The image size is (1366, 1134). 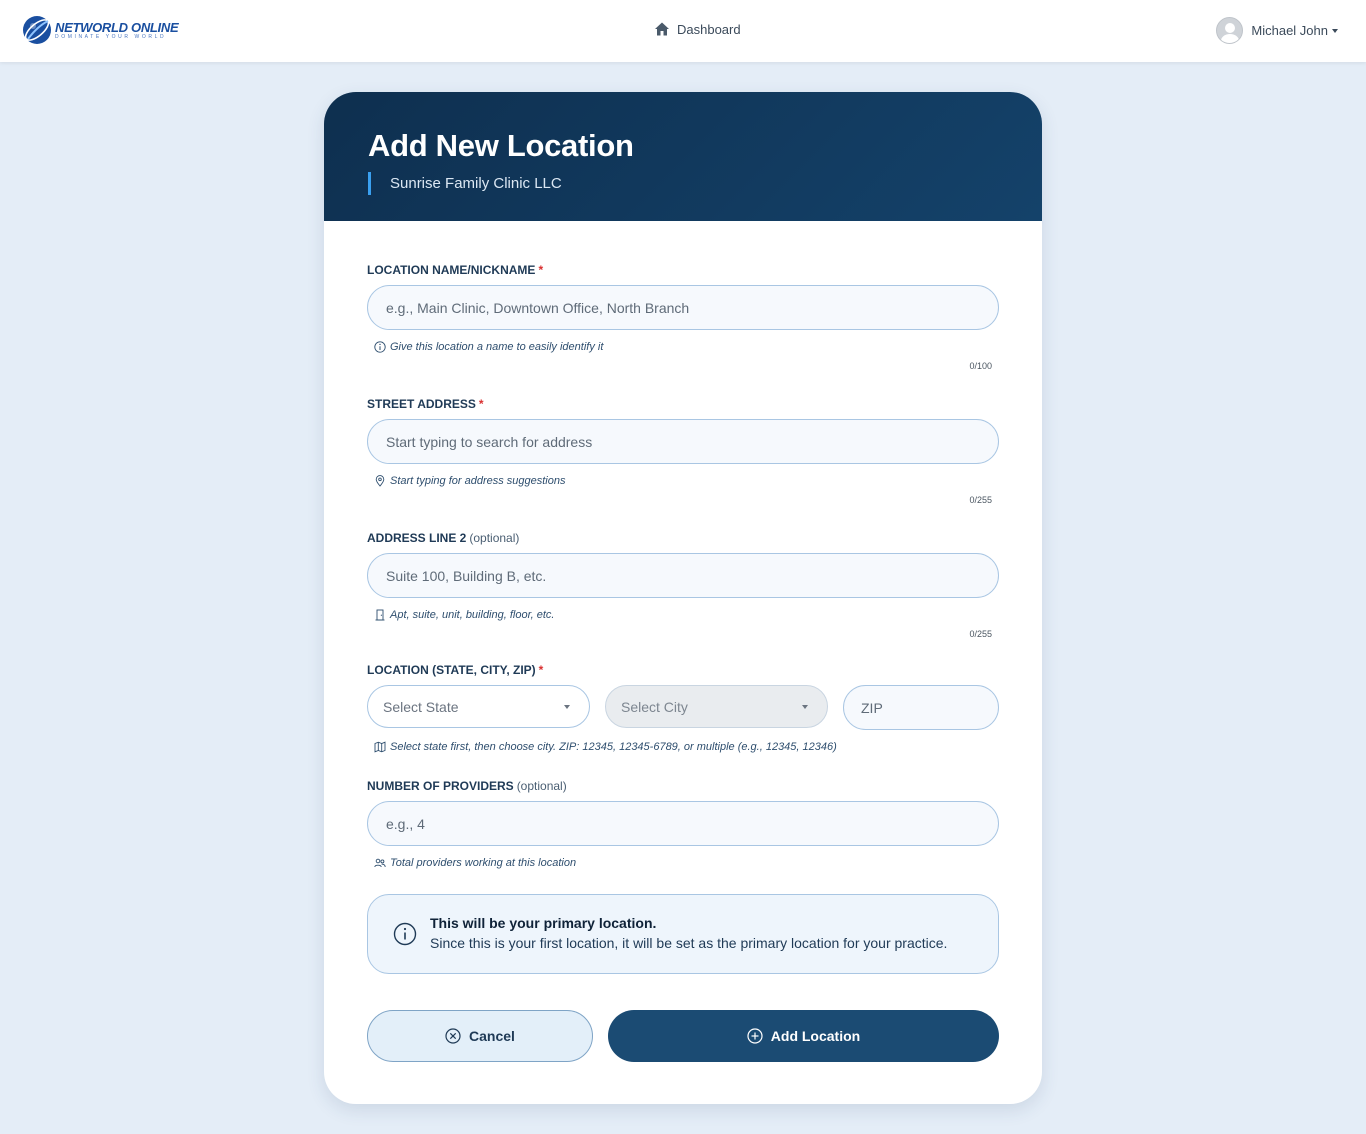 I want to click on location-name-label: LOCATION NAME/NICKNAME *, so click(x=455, y=270).